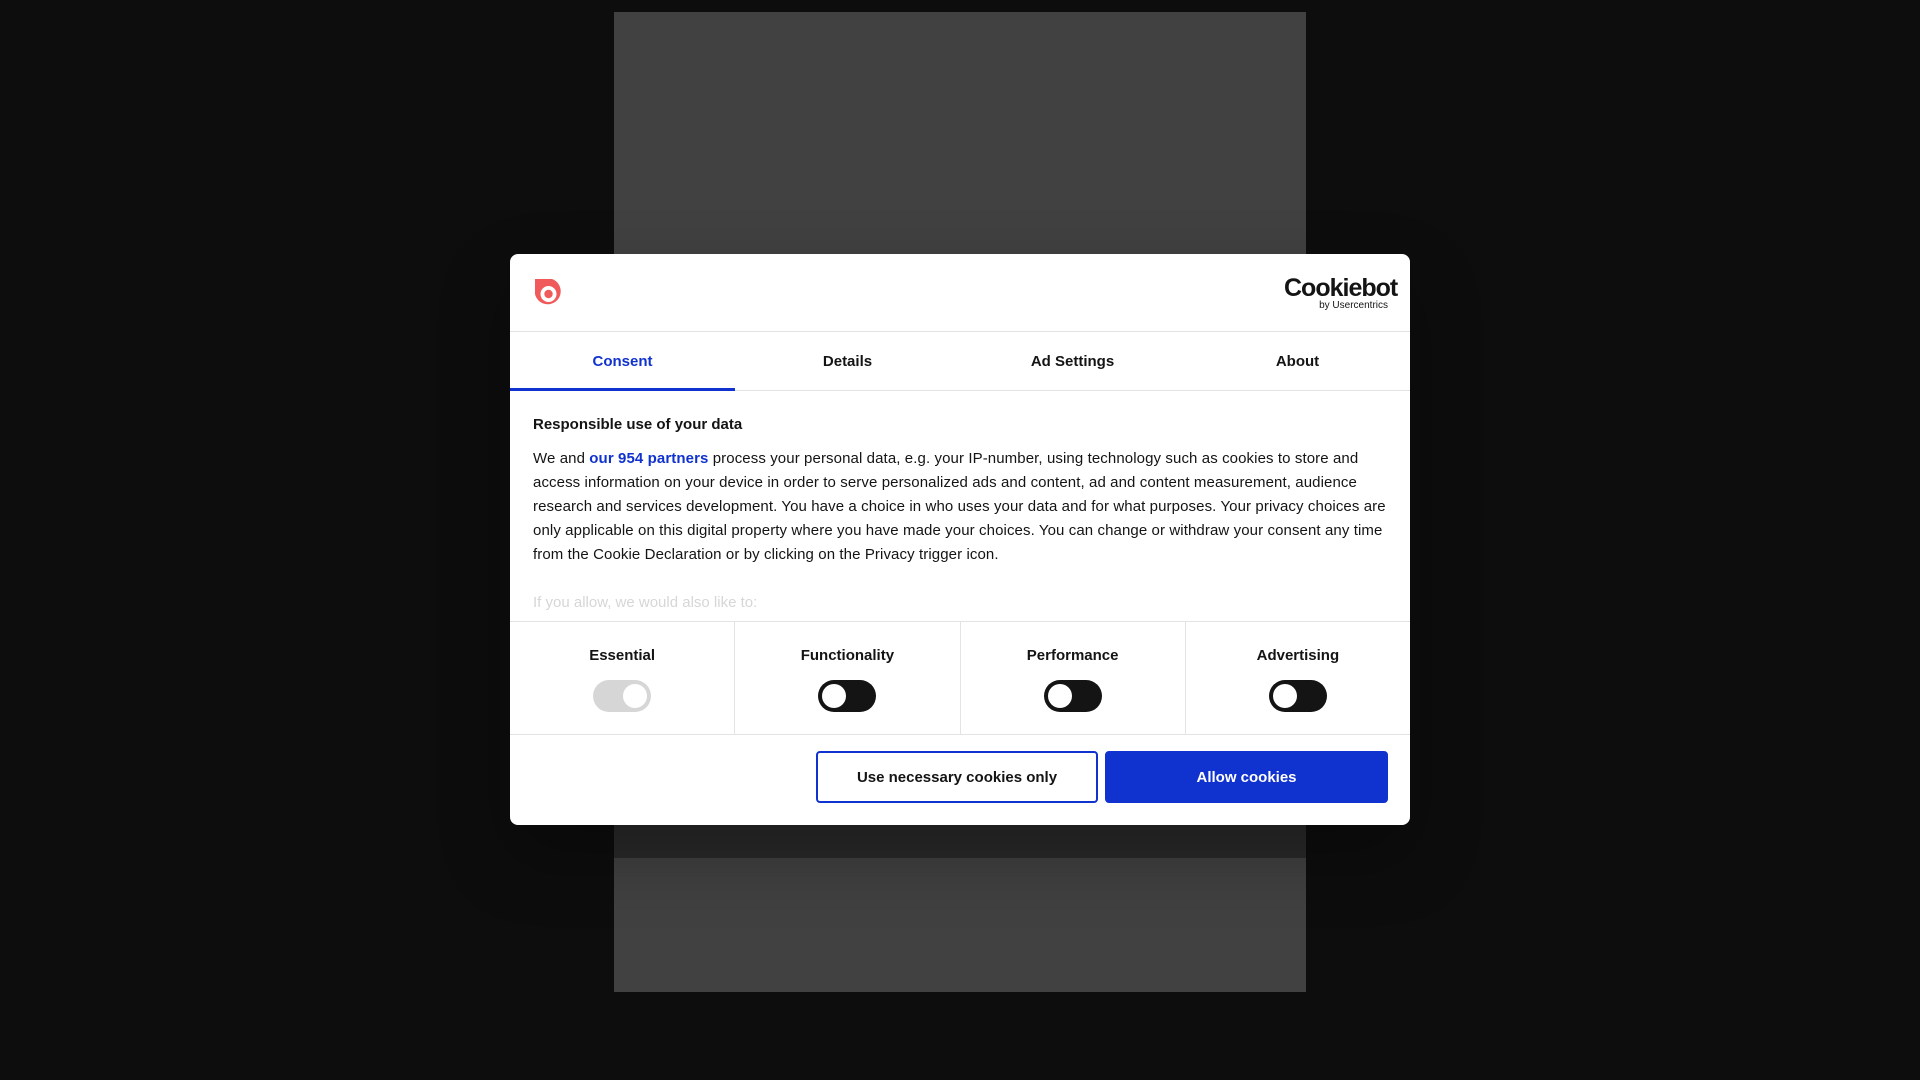  What do you see at coordinates (1072, 361) in the screenshot?
I see `tab-ad-settings: Ad Settings` at bounding box center [1072, 361].